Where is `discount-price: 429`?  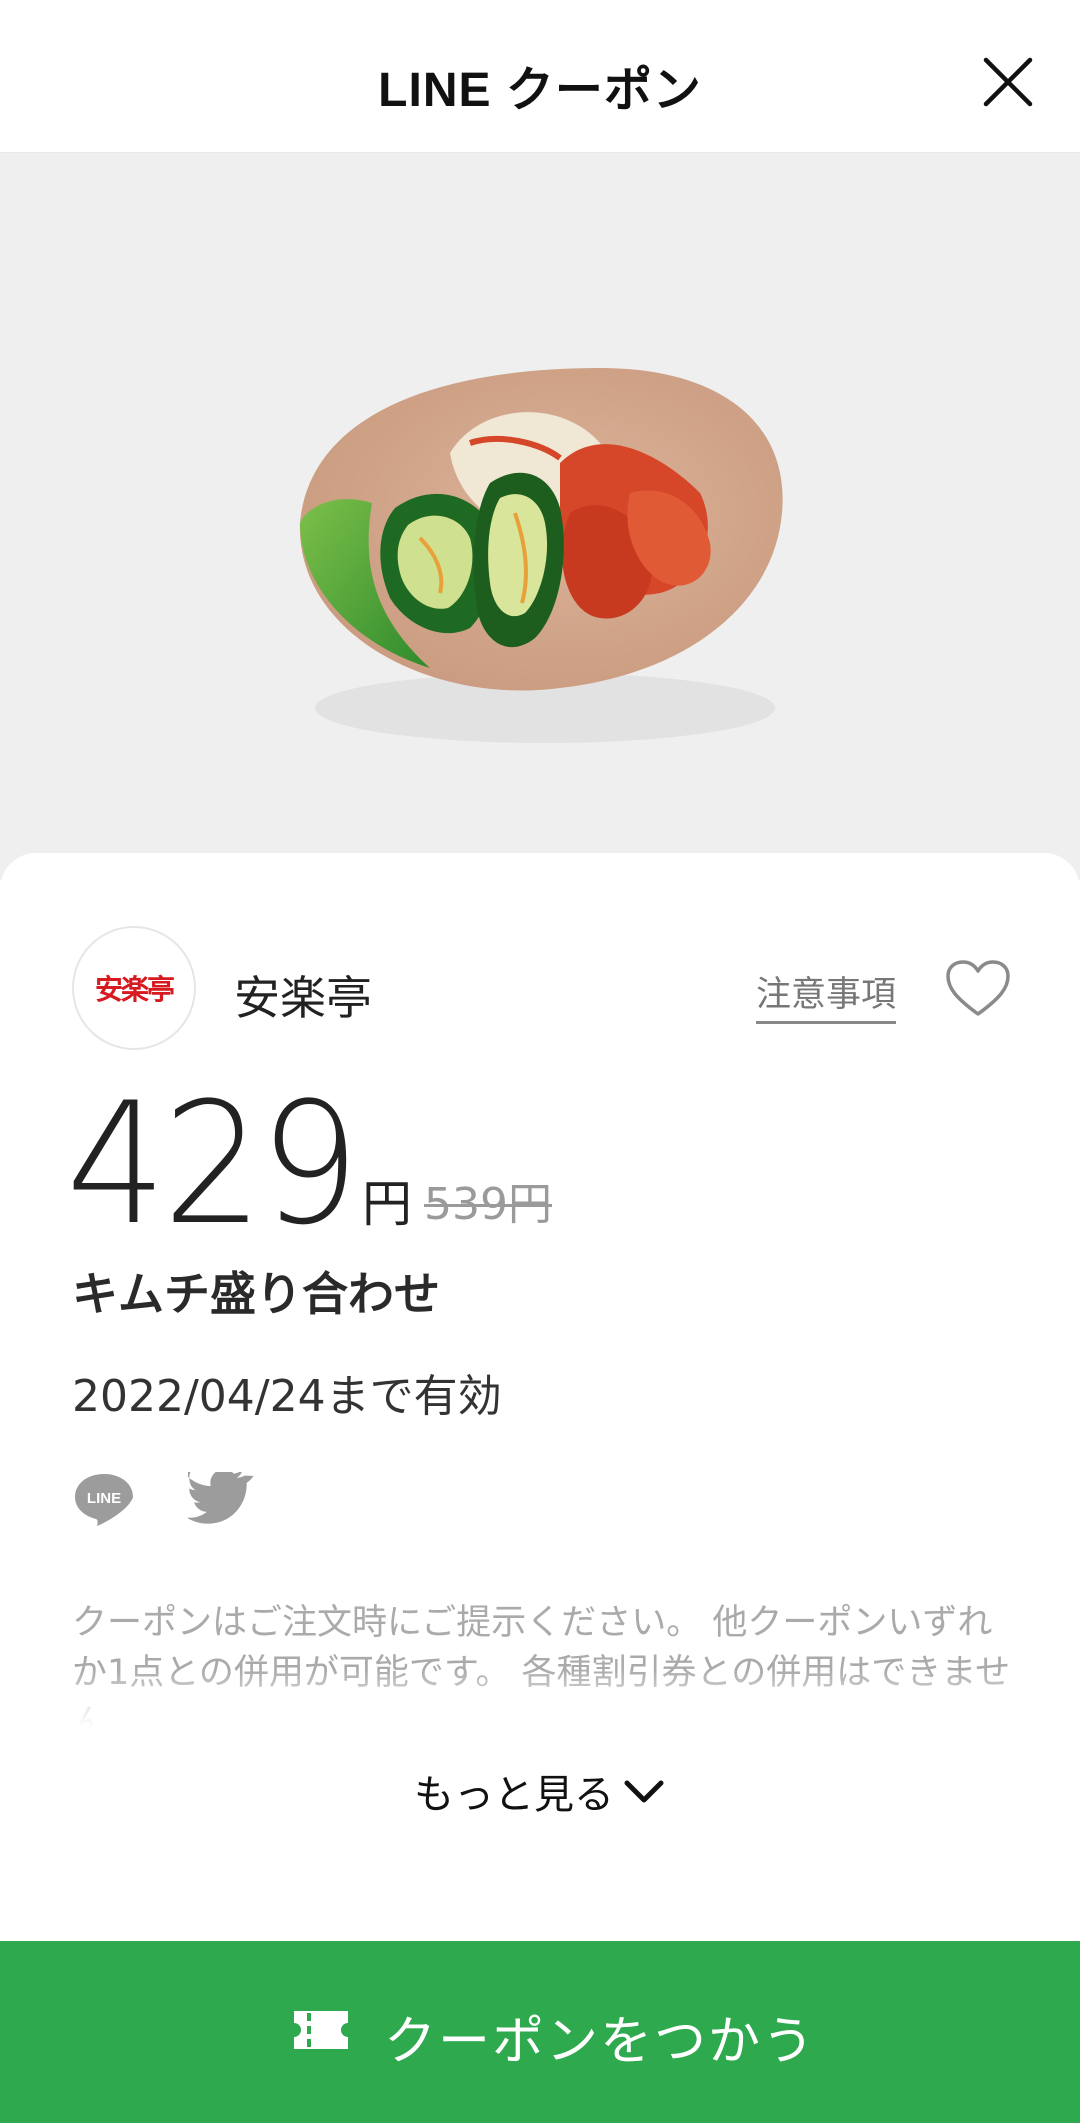
discount-price: 429 is located at coordinates (213, 1164).